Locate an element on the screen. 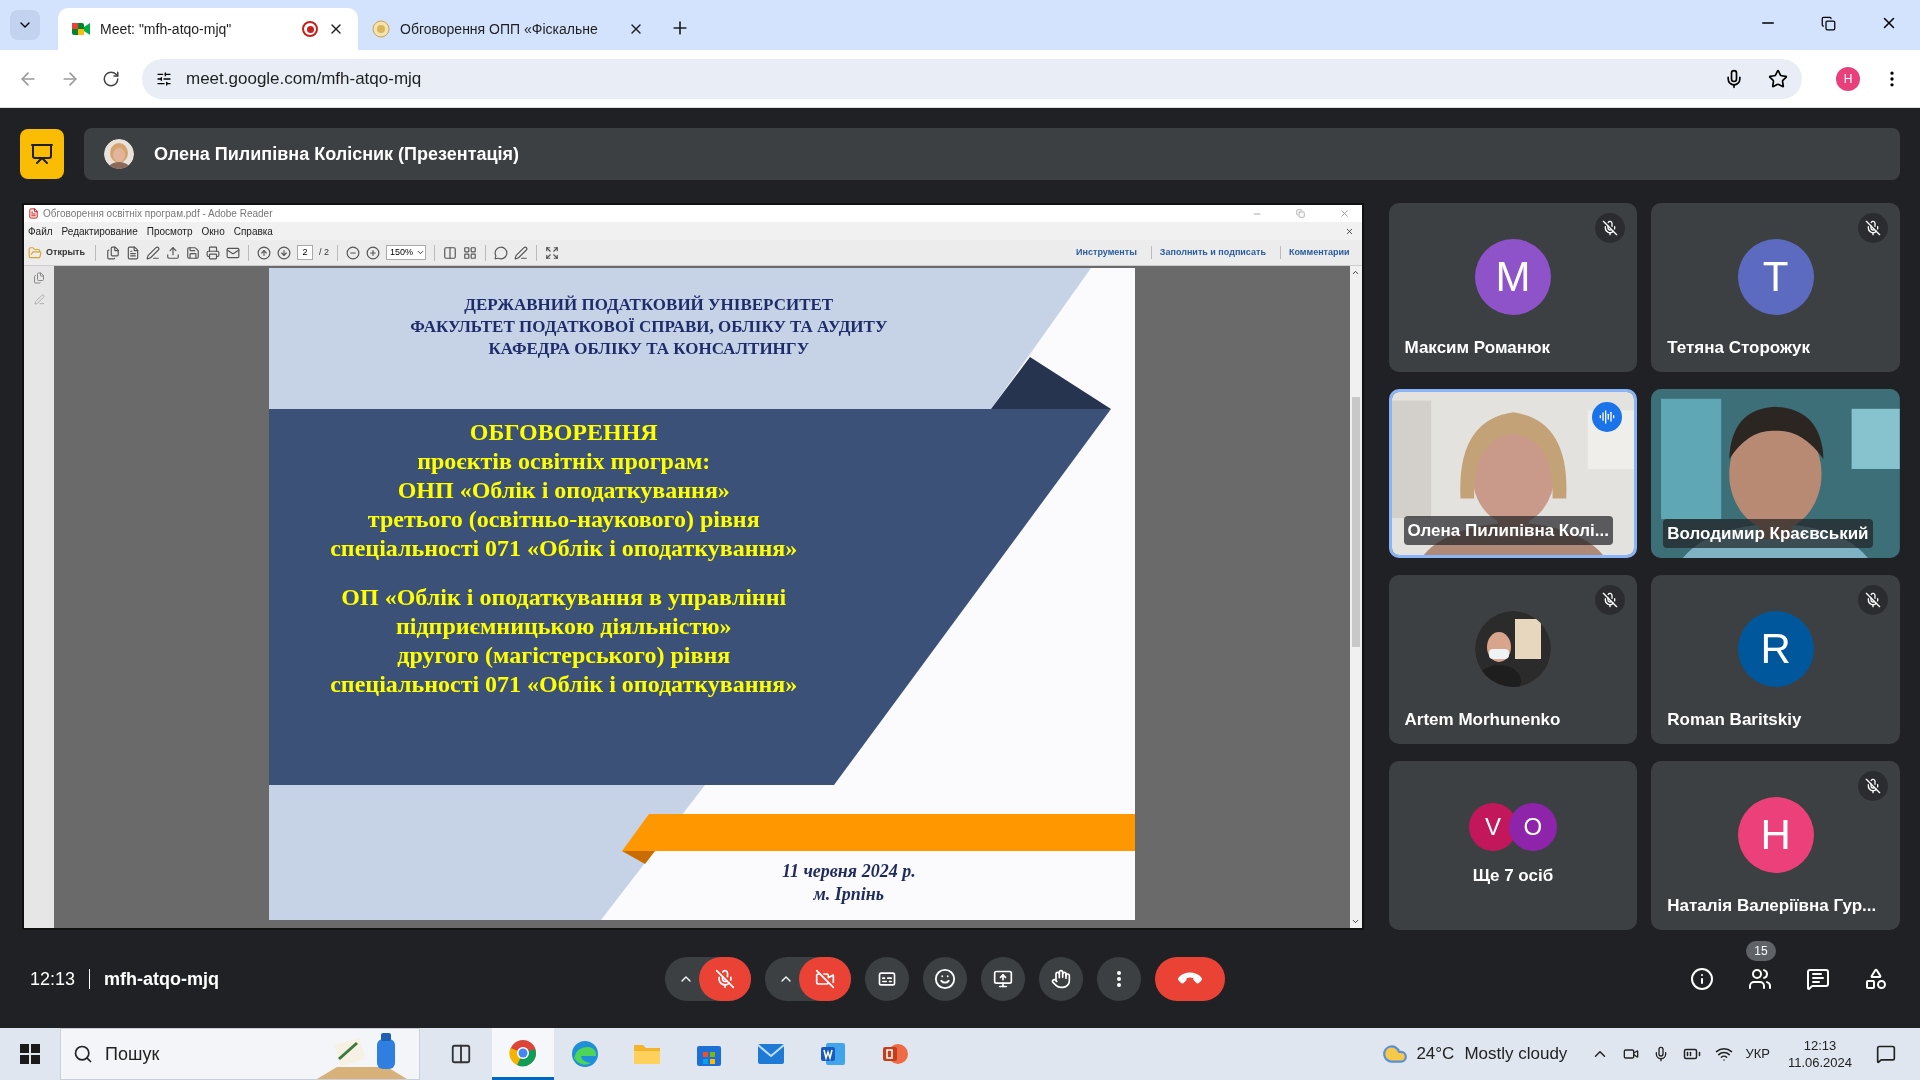 This screenshot has height=1080, width=1920. microphone-button is located at coordinates (725, 979).